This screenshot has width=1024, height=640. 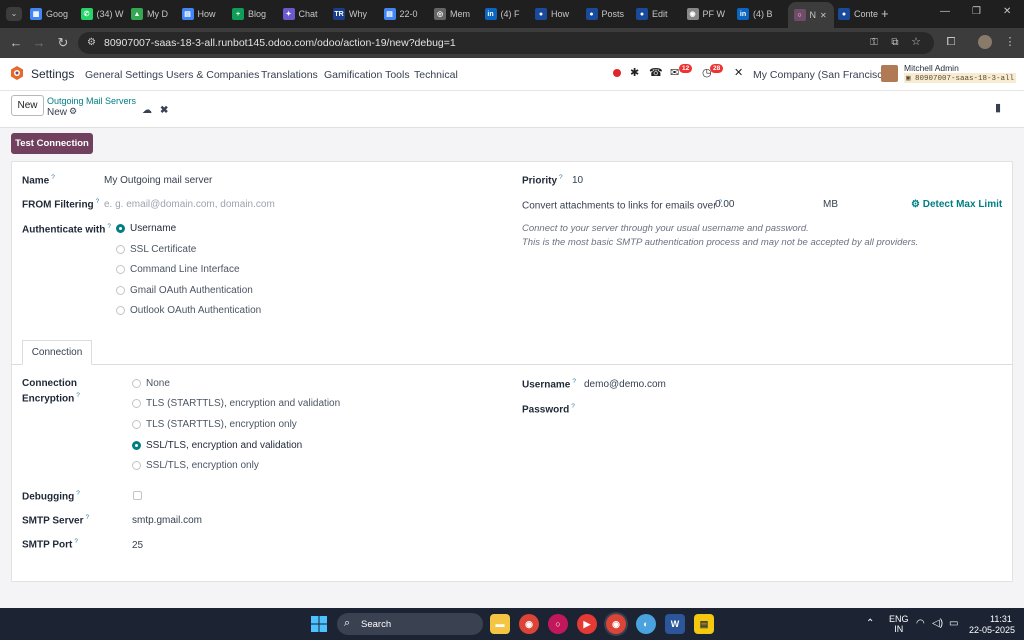 I want to click on test-connection-button: Test Connection, so click(x=52, y=143).